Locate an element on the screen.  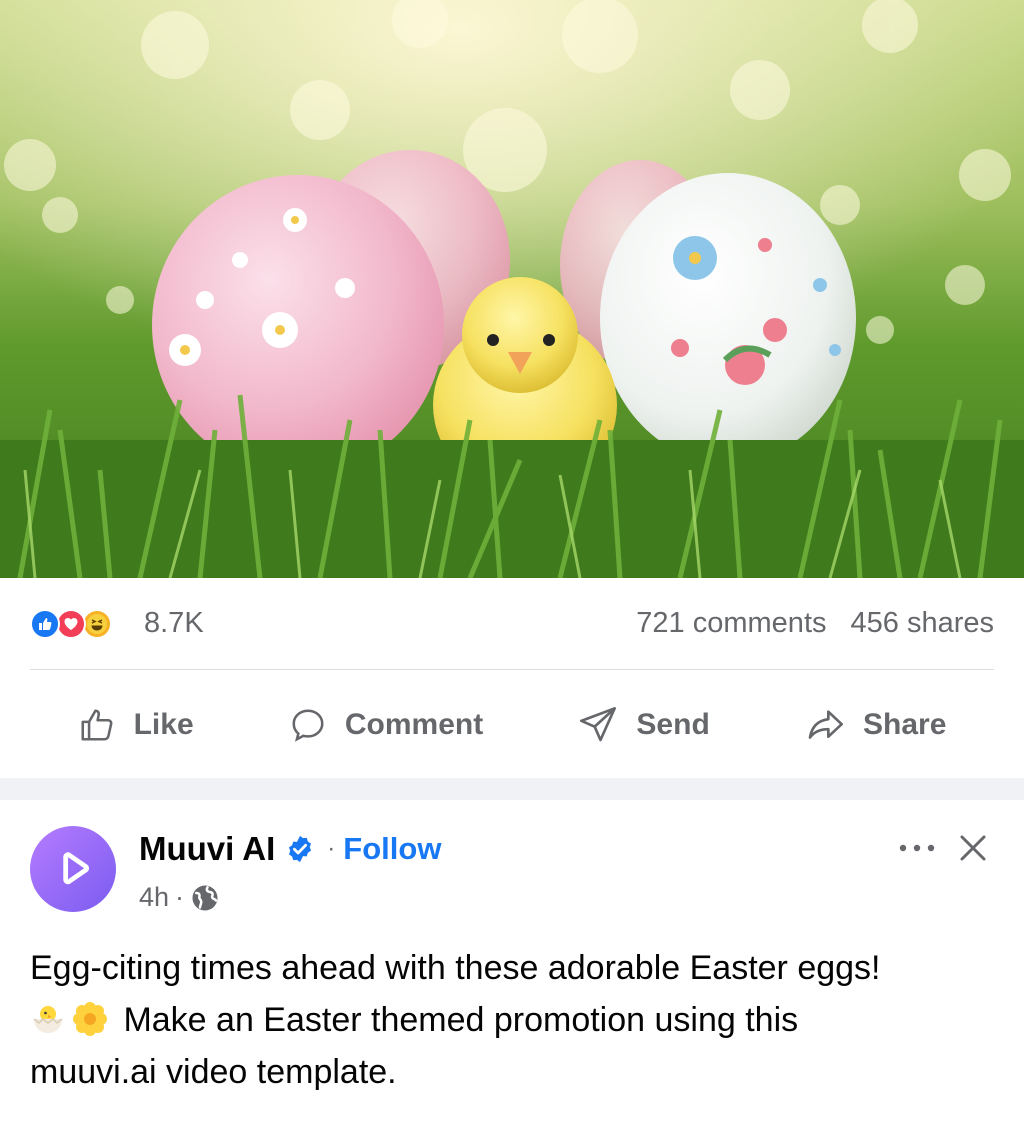
like-button: Like is located at coordinates (136, 725).